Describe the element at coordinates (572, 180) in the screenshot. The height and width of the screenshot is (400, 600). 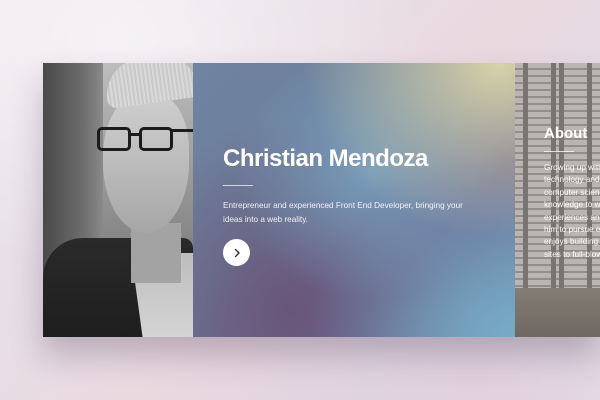
I see `about-bio-line: technology and` at that location.